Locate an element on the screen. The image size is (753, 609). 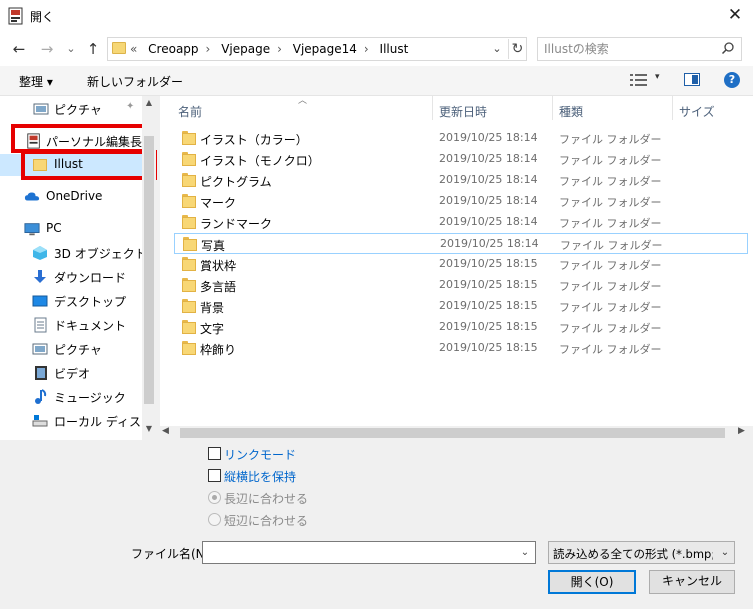
file-row: 文字 2019/10/25 18:15 ファイル フォルダー is located at coordinates (461, 327).